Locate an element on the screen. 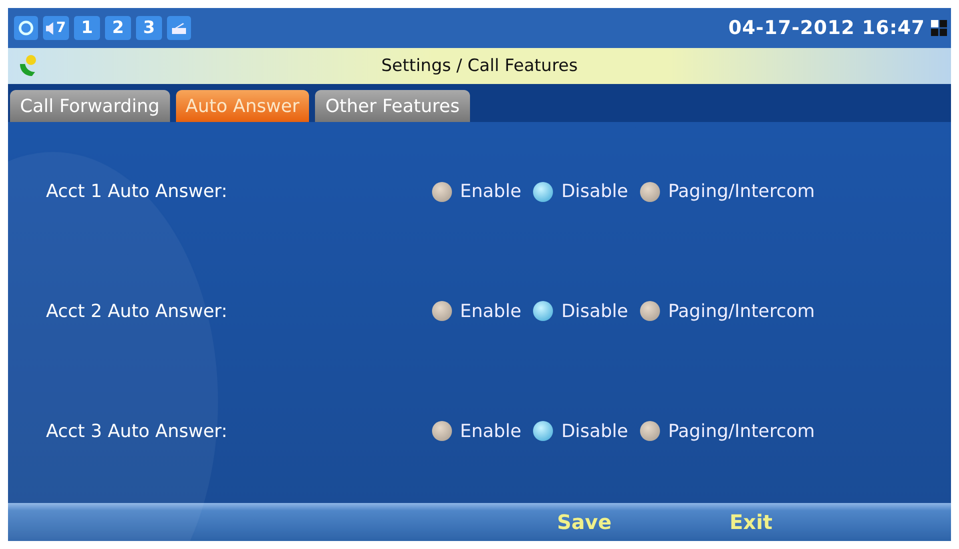 This screenshot has height=549, width=959. setting-label: Acct 1 Auto Answer: is located at coordinates (137, 191).